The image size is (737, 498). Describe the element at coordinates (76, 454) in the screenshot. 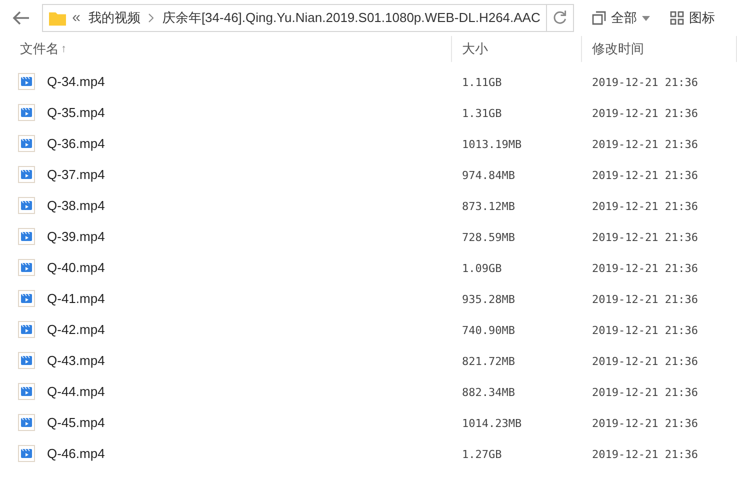

I see `file-name: Q-46.mp4` at that location.